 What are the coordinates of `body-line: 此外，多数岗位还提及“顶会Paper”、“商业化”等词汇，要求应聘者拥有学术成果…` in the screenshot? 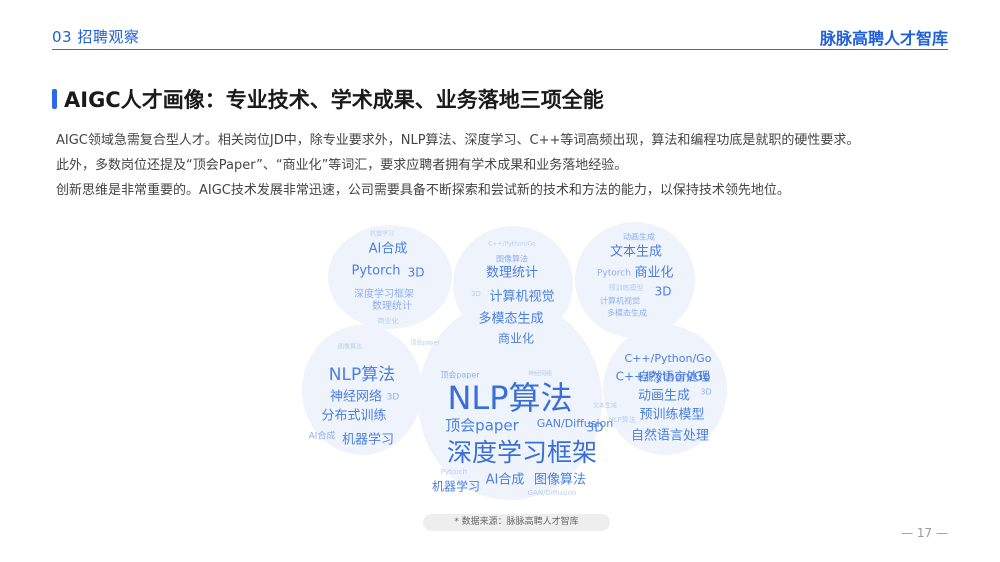 It's located at (342, 165).